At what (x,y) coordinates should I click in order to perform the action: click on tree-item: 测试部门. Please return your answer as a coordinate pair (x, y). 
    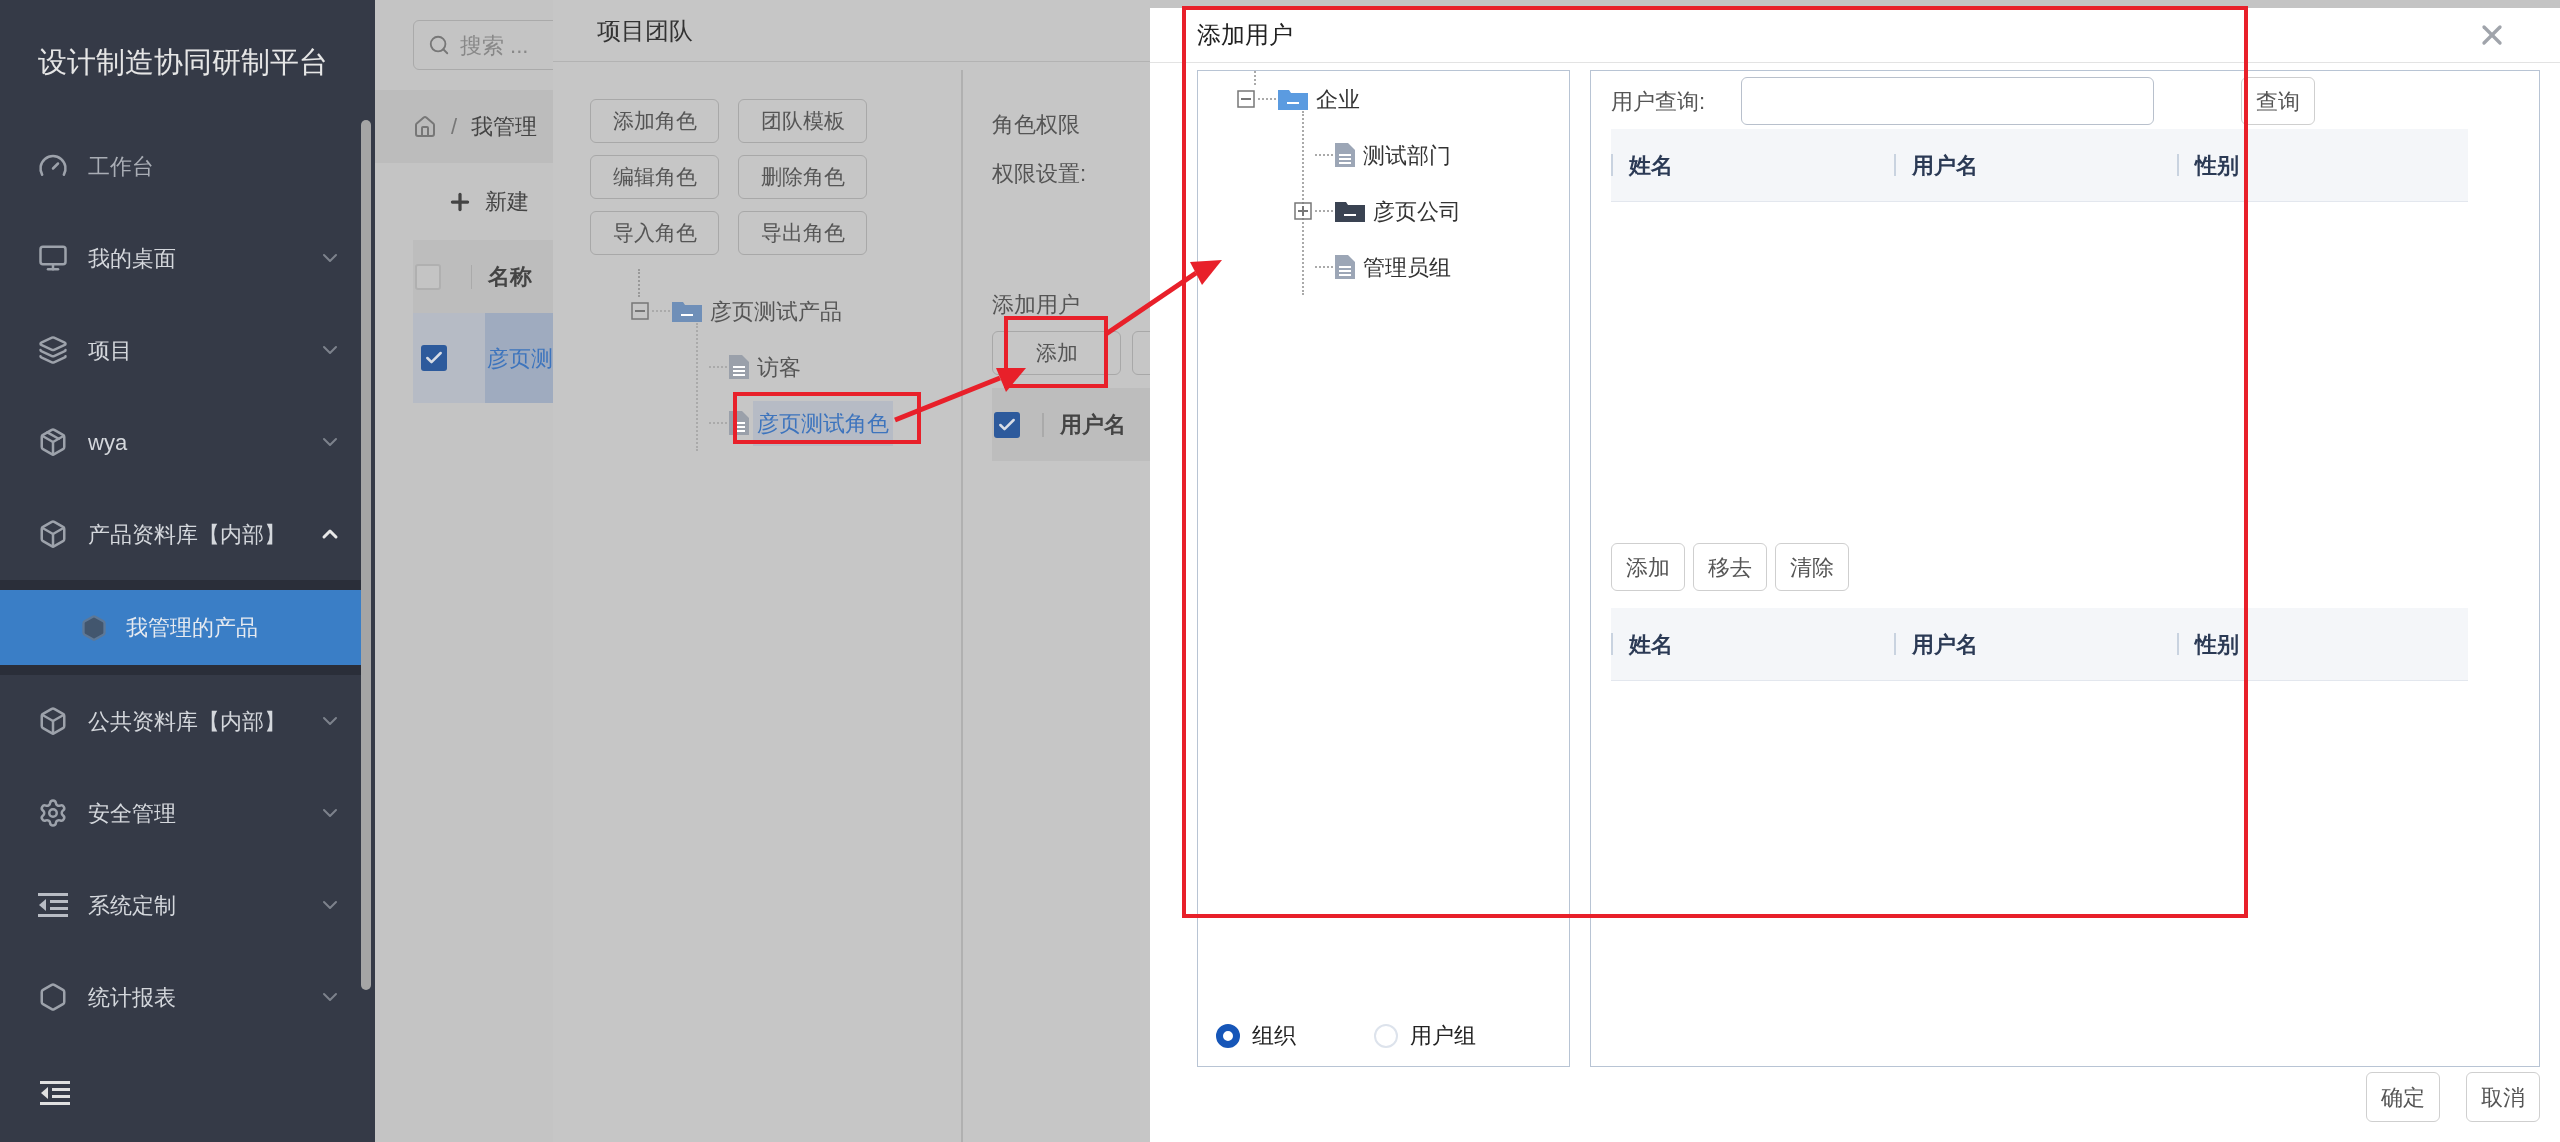
    Looking at the image, I should click on (1407, 155).